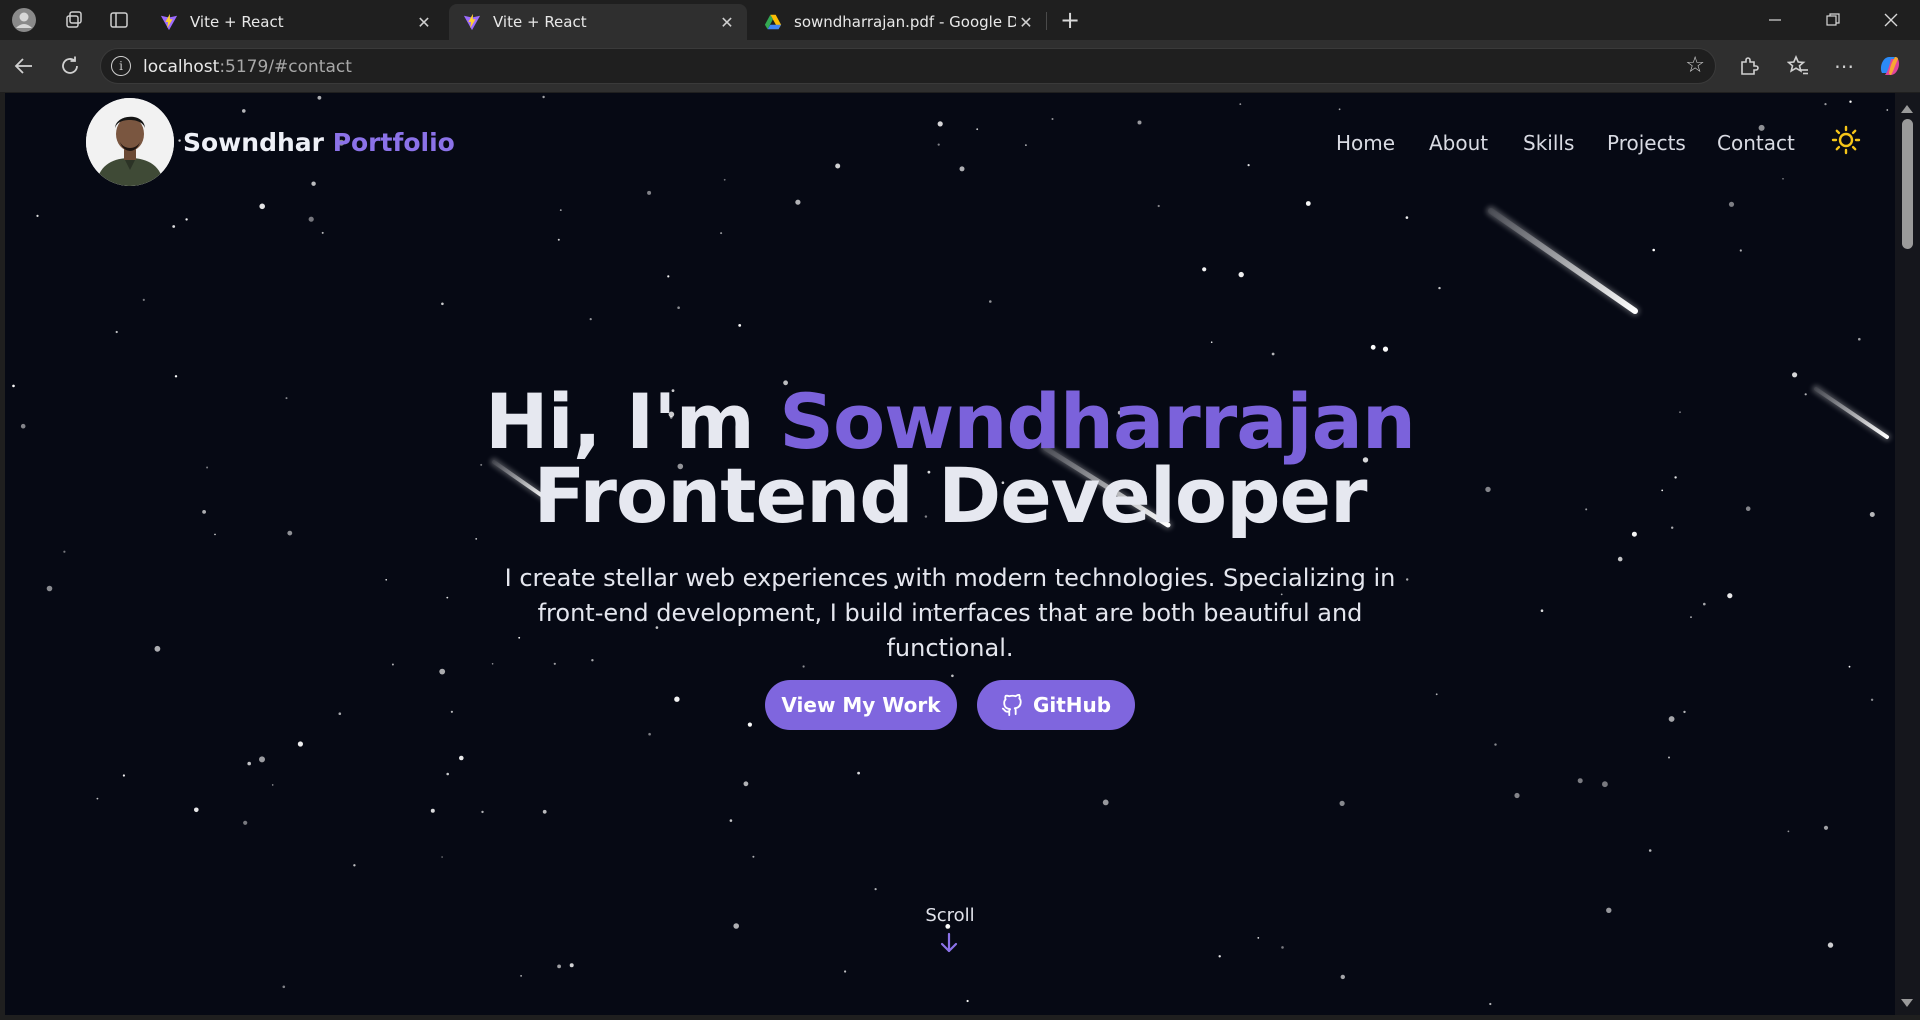 This screenshot has height=1020, width=1920. I want to click on scroll-down-arrow-icon, so click(1907, 1003).